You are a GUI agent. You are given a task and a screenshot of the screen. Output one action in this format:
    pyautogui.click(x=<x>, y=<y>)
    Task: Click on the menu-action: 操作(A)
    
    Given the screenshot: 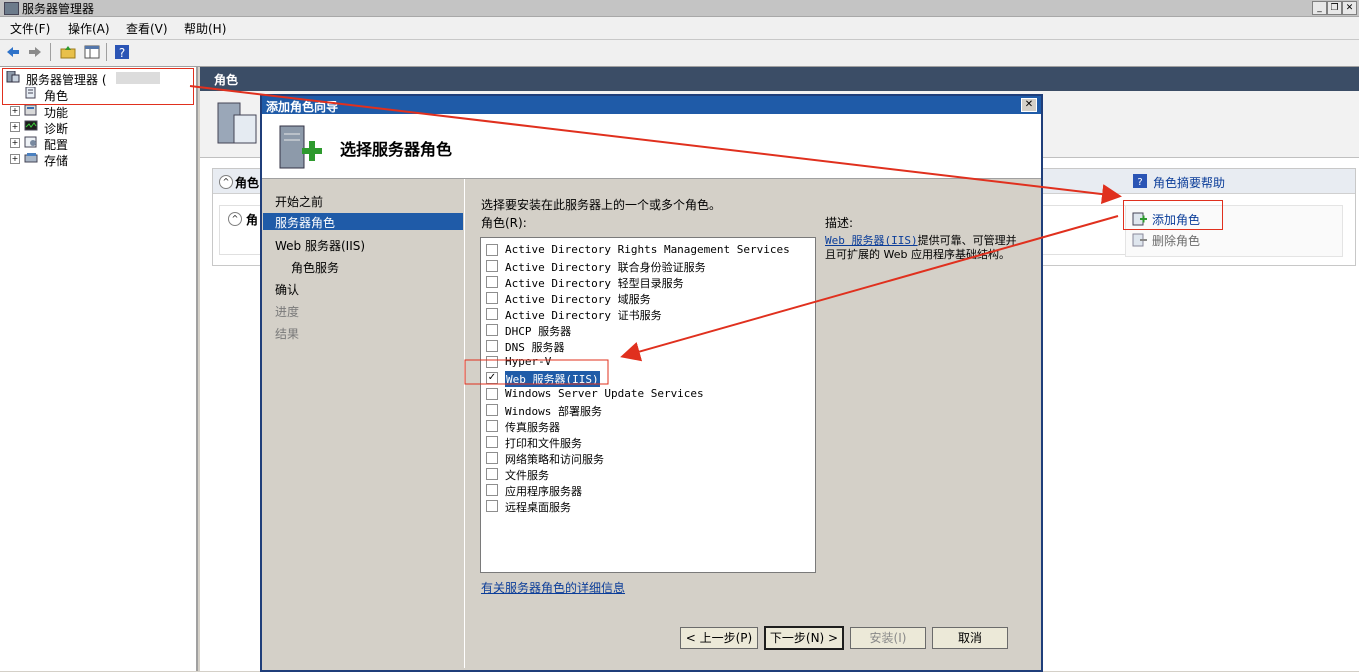 What is the action you would take?
    pyautogui.click(x=89, y=28)
    